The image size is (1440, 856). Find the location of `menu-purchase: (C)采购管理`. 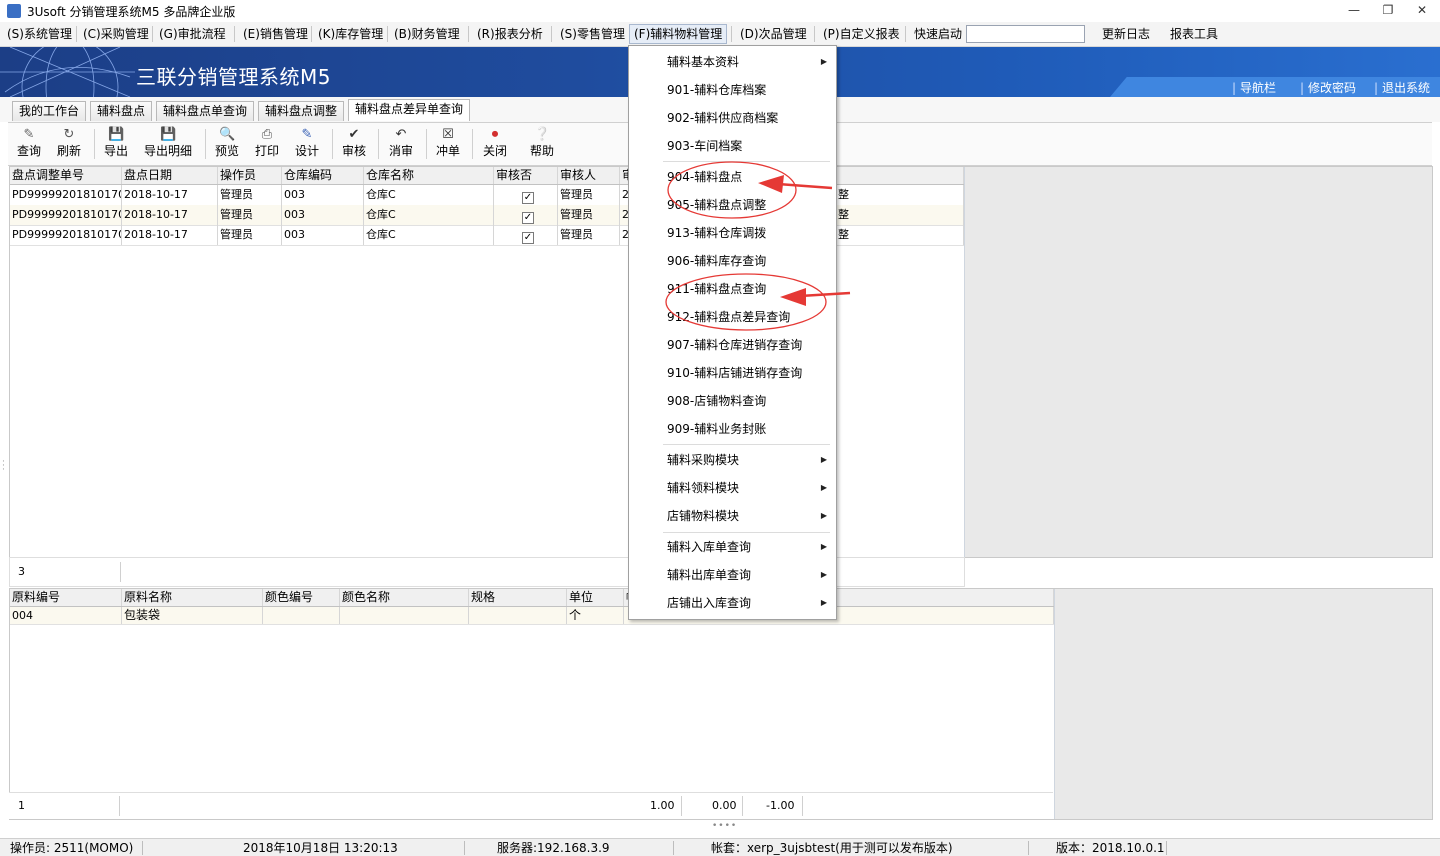

menu-purchase: (C)采购管理 is located at coordinates (116, 34).